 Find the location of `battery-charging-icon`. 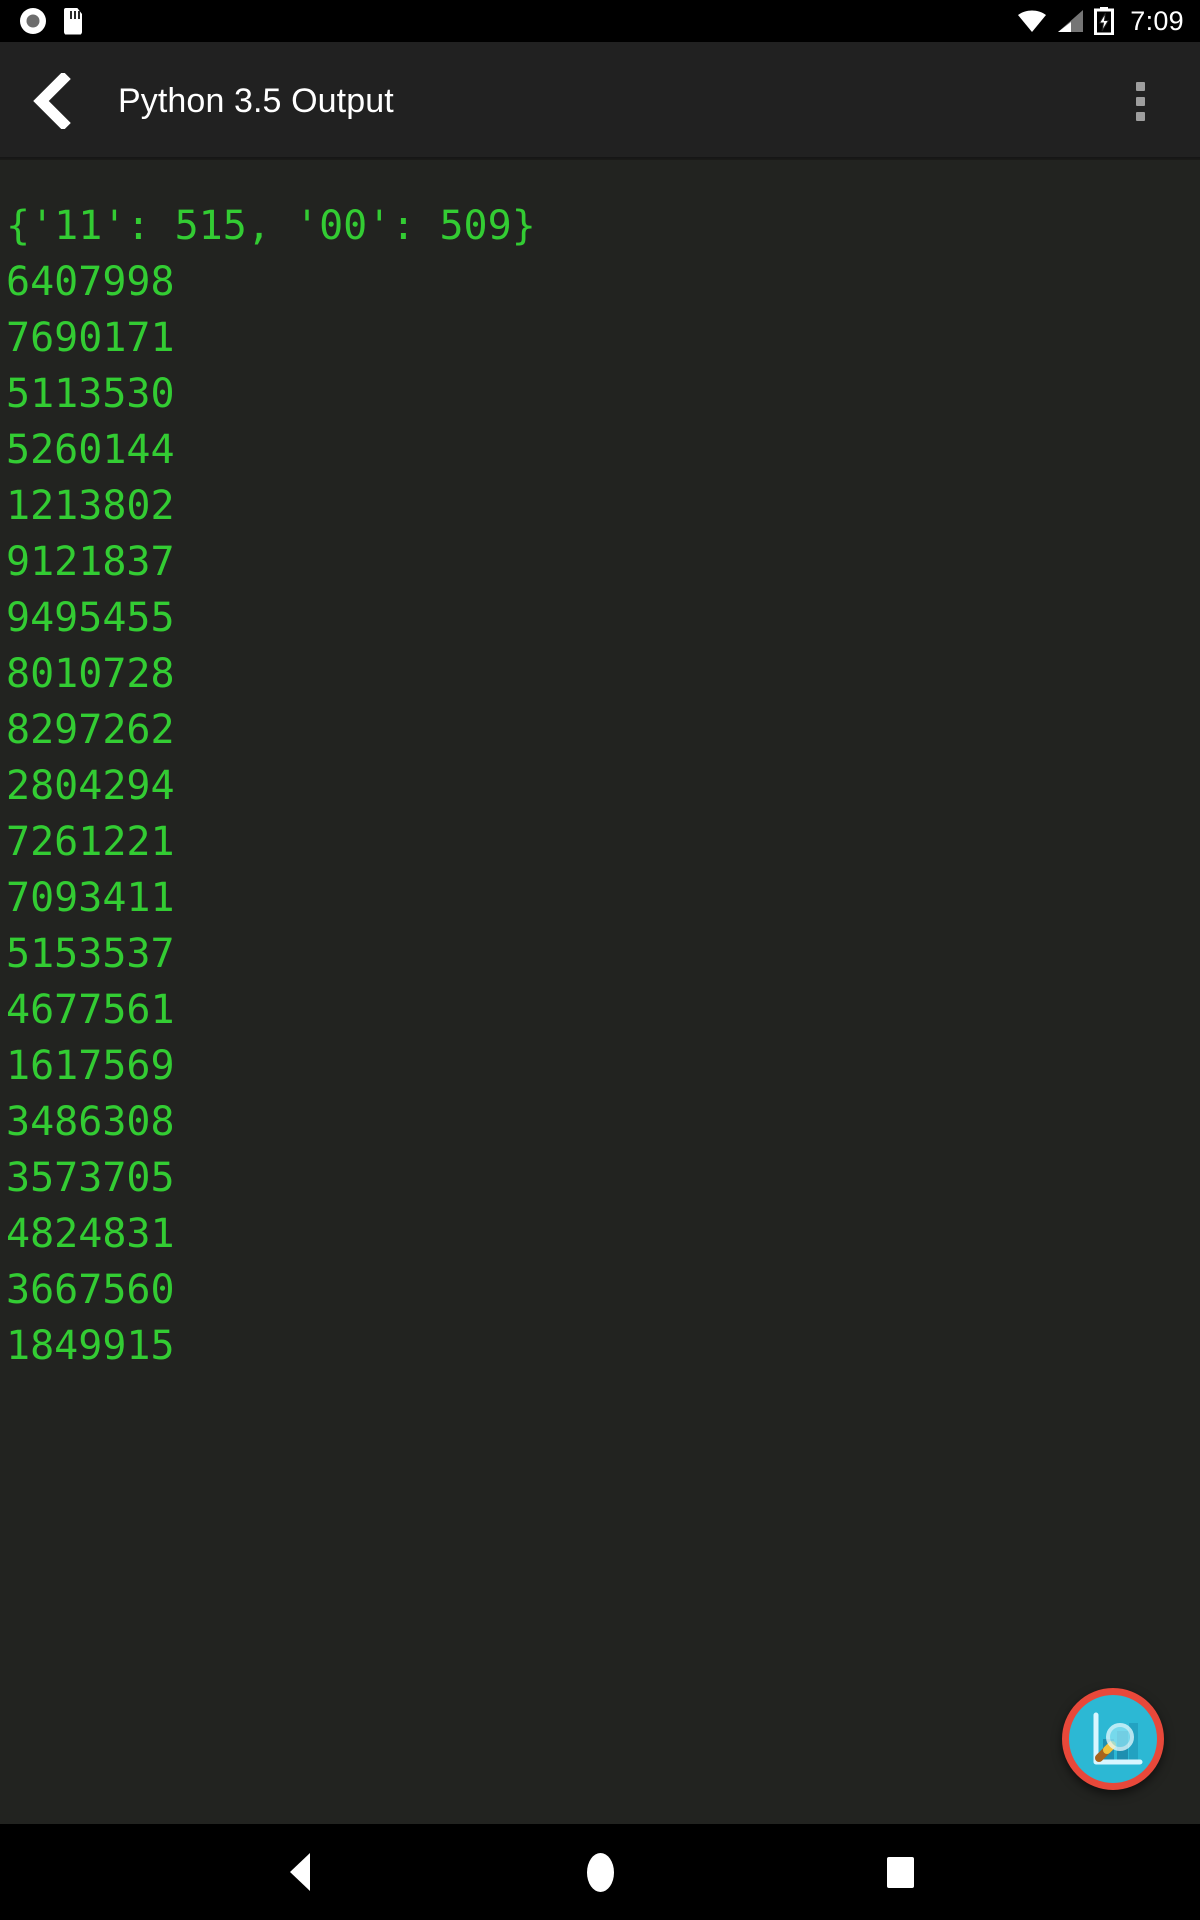

battery-charging-icon is located at coordinates (1104, 21).